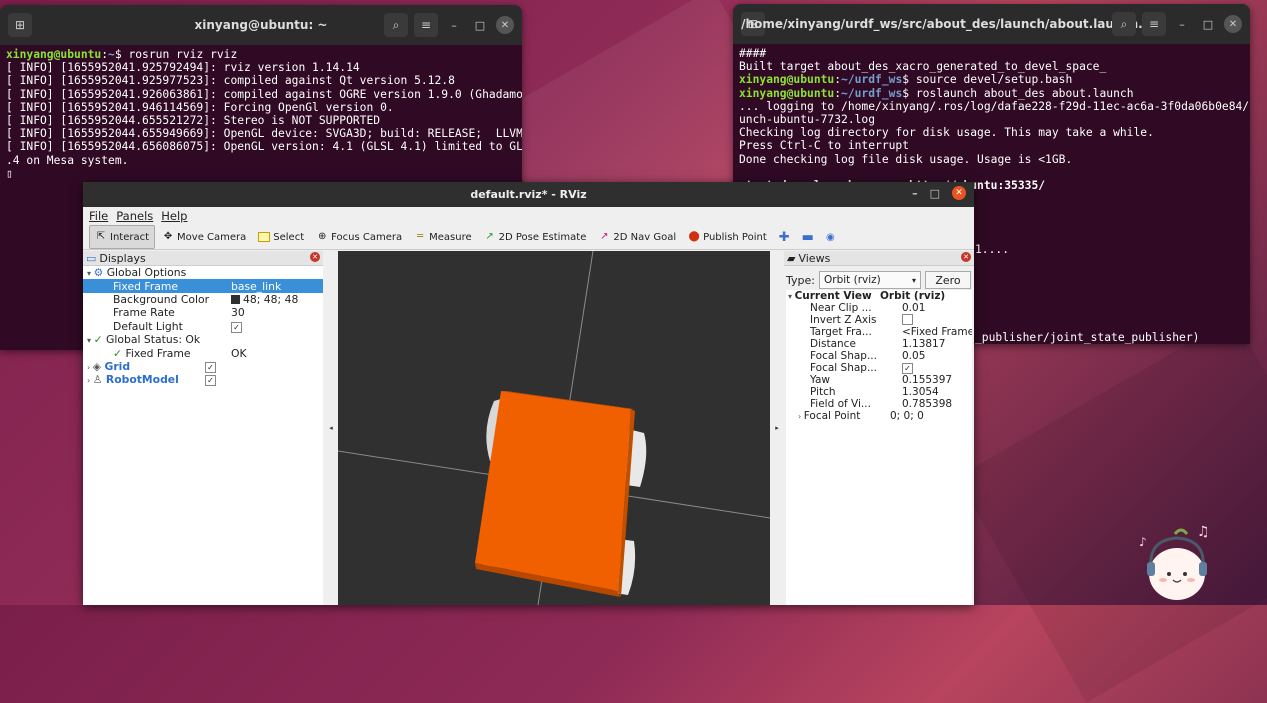 This screenshot has height=703, width=1267. I want to click on tool-2d-pose-estimate: ↗ 2D Pose Estimate, so click(535, 237).